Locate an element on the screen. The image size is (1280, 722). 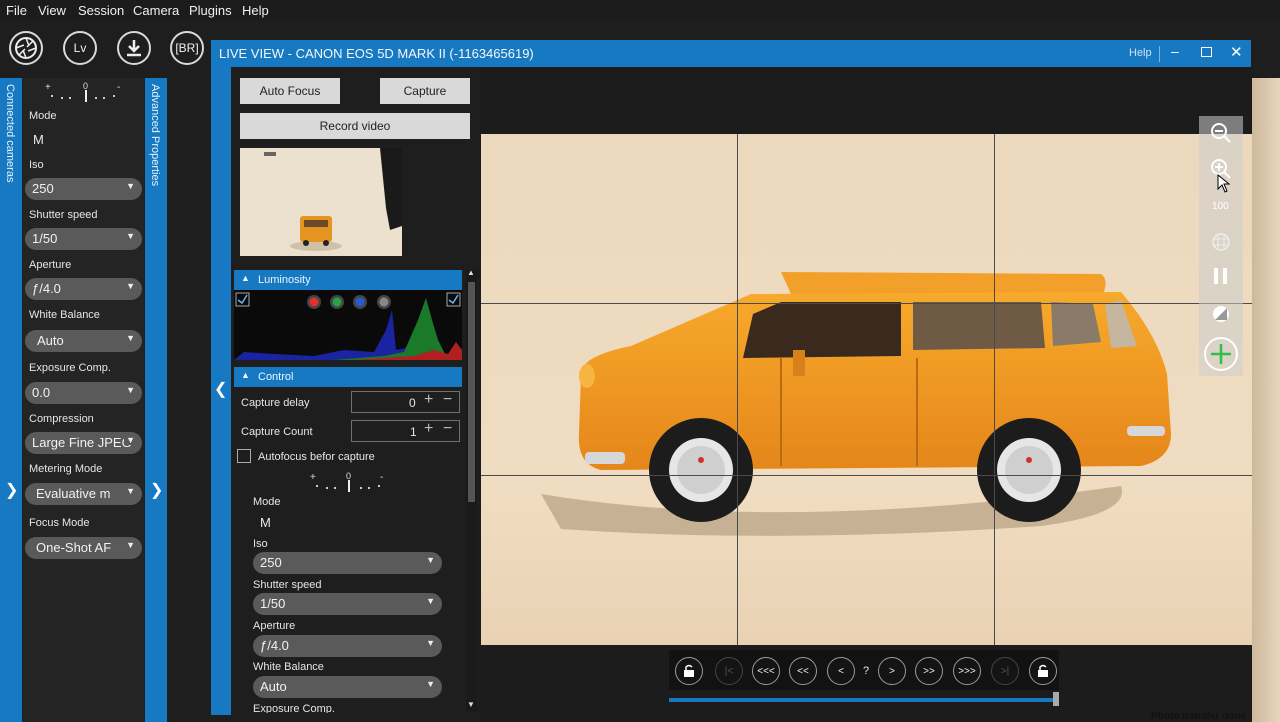
view-toolbar: 100 is located at coordinates (1221, 246).